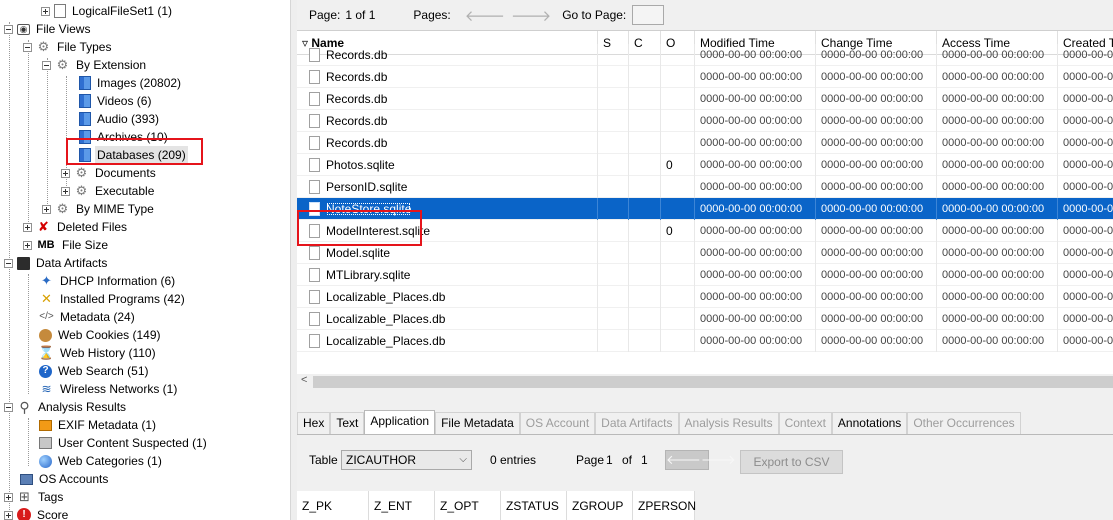 Image resolution: width=1113 pixels, height=520 pixels. What do you see at coordinates (124, 443) in the screenshot?
I see `tree-node-user-content-suspected: User Content Suspected (1)` at bounding box center [124, 443].